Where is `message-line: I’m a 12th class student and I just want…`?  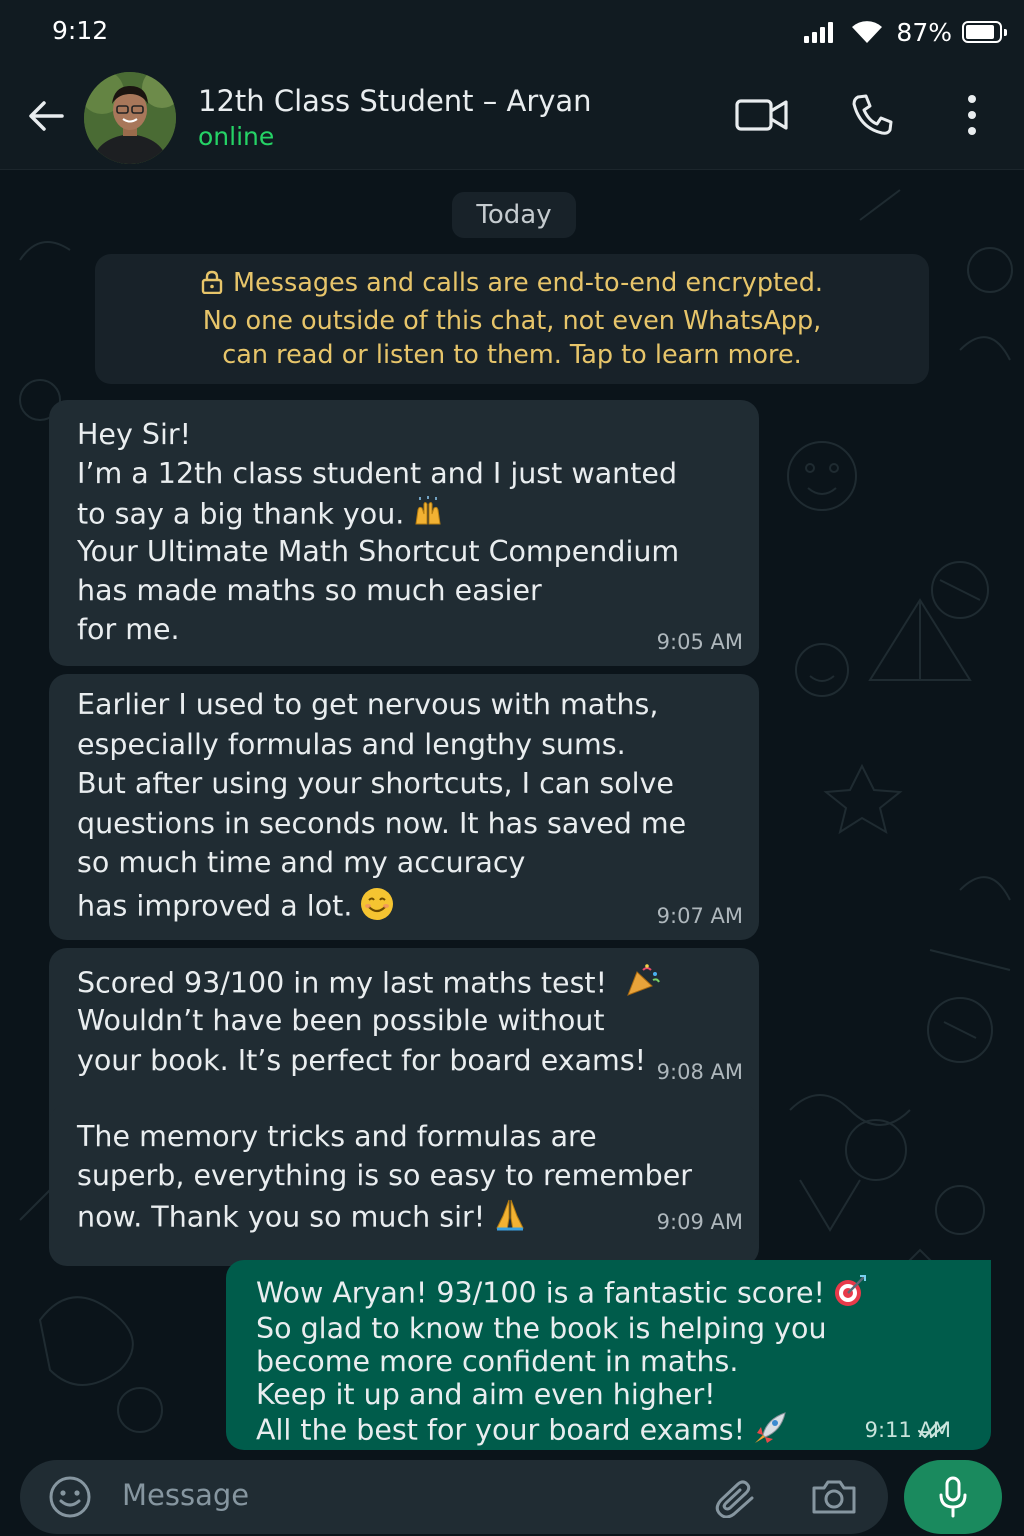 message-line: I’m a 12th class student and I just want… is located at coordinates (377, 473).